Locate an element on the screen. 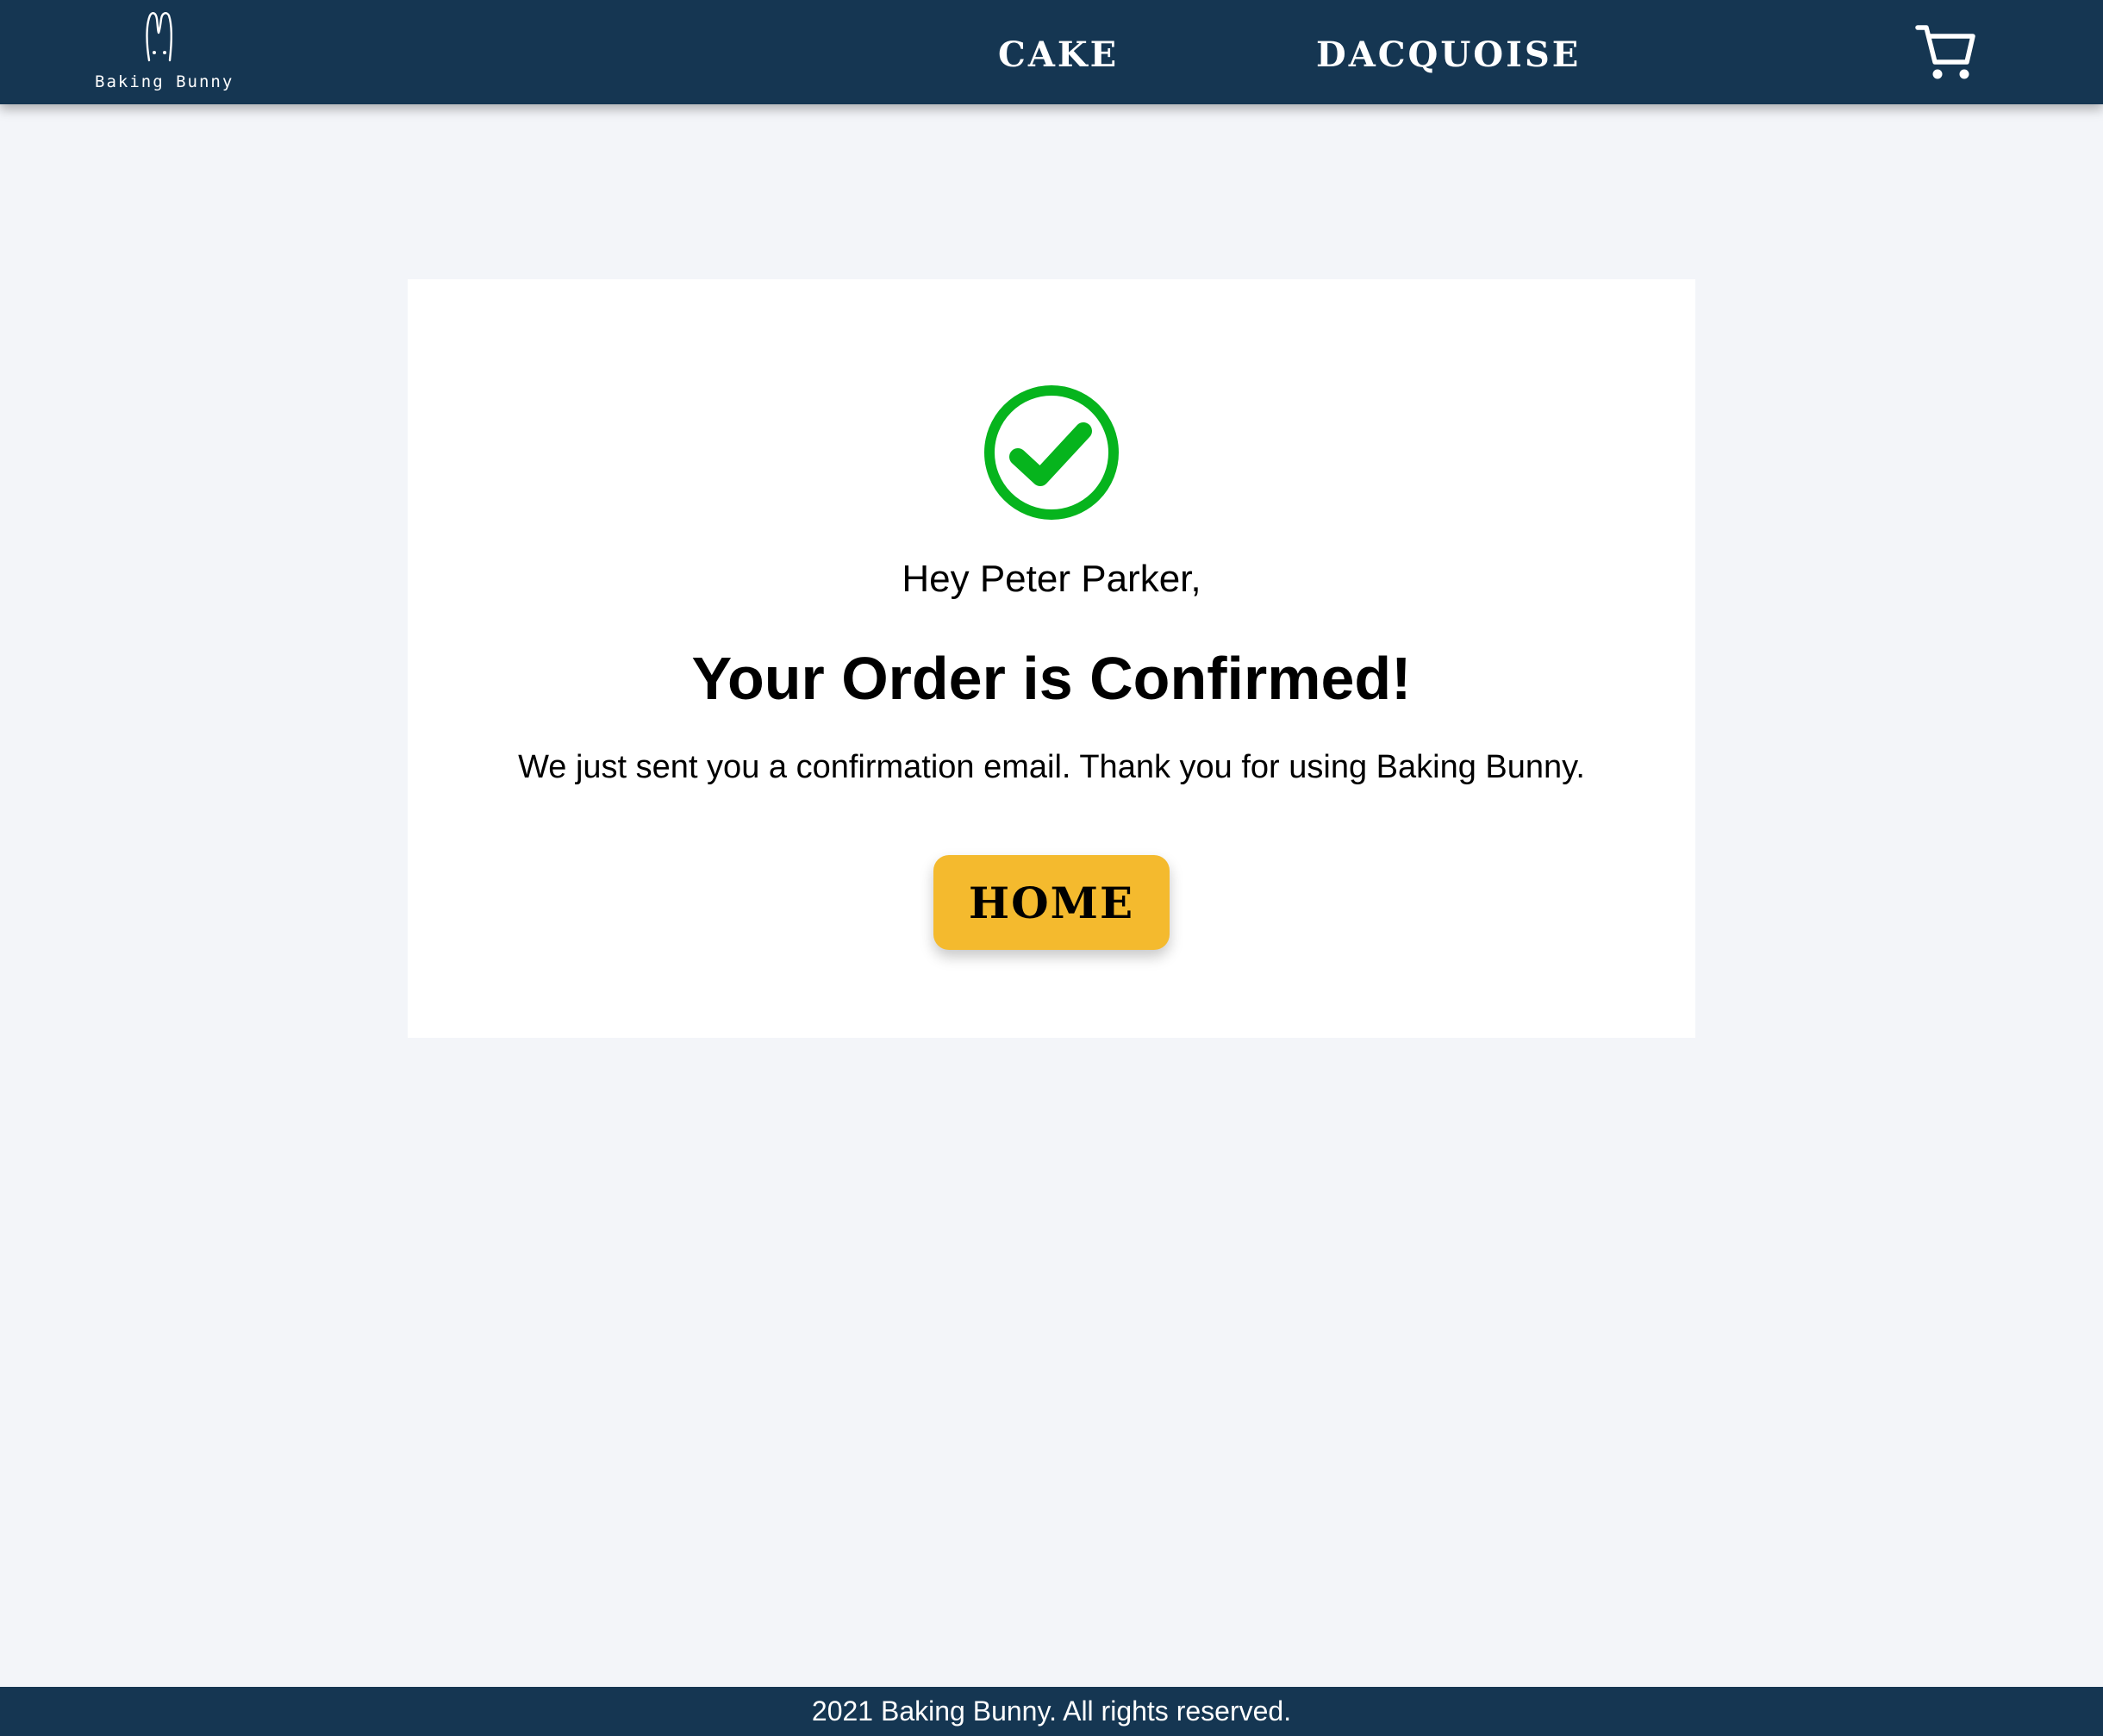 This screenshot has width=2103, height=1736. top-navbar: Baking Bunny CAKE DACQUOISE is located at coordinates (1051, 52).